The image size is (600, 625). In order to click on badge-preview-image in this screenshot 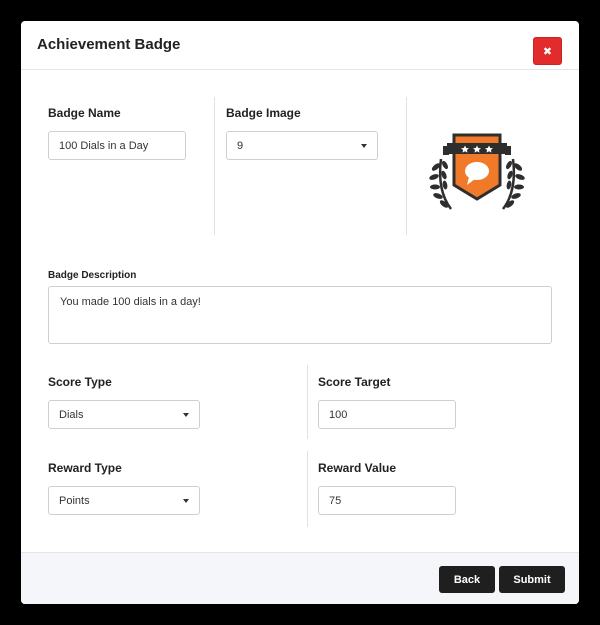, I will do `click(477, 171)`.